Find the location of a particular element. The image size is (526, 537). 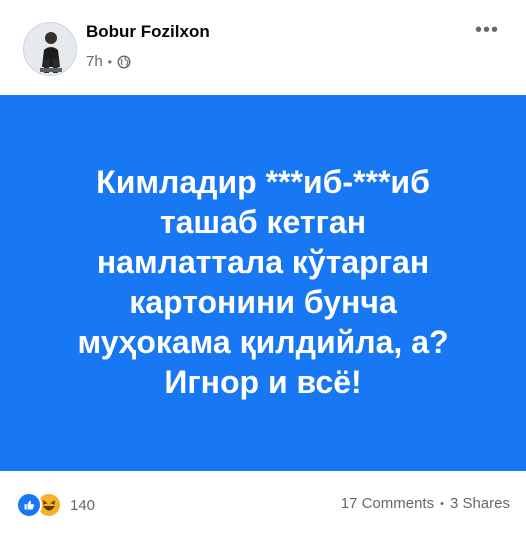

more-options-button: ••• is located at coordinates (487, 30).